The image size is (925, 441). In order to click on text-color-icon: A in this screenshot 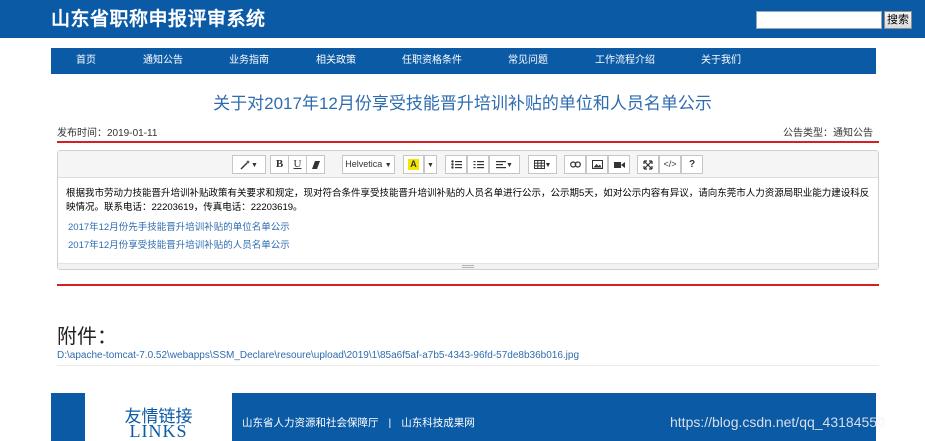, I will do `click(413, 165)`.